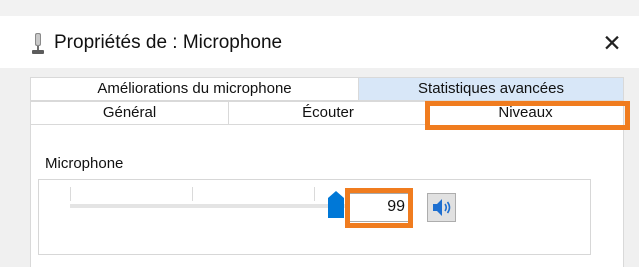 The height and width of the screenshot is (267, 639). Describe the element at coordinates (319, 8) in the screenshot. I see `desktop-strip` at that location.